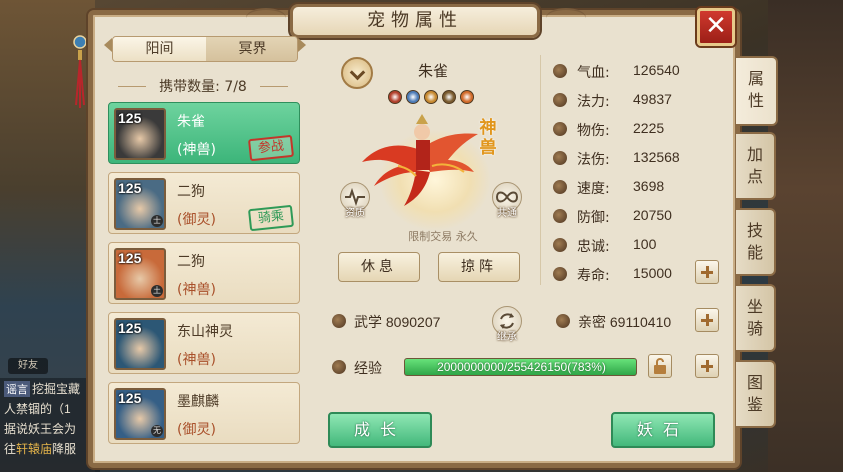 The height and width of the screenshot is (472, 843). What do you see at coordinates (191, 122) in the screenshot?
I see `pet-list-name: 朱雀` at bounding box center [191, 122].